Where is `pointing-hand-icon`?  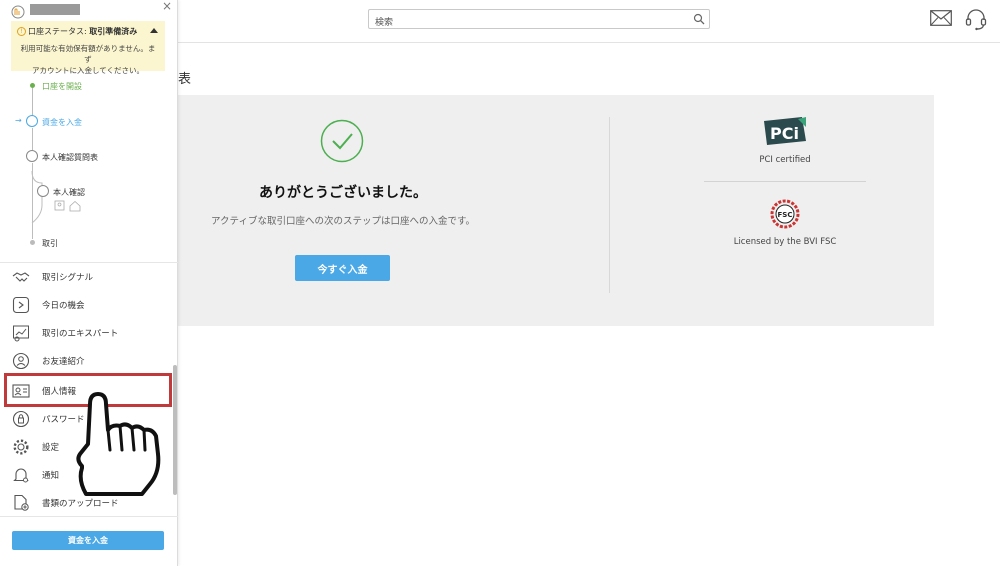 pointing-hand-icon is located at coordinates (118, 444).